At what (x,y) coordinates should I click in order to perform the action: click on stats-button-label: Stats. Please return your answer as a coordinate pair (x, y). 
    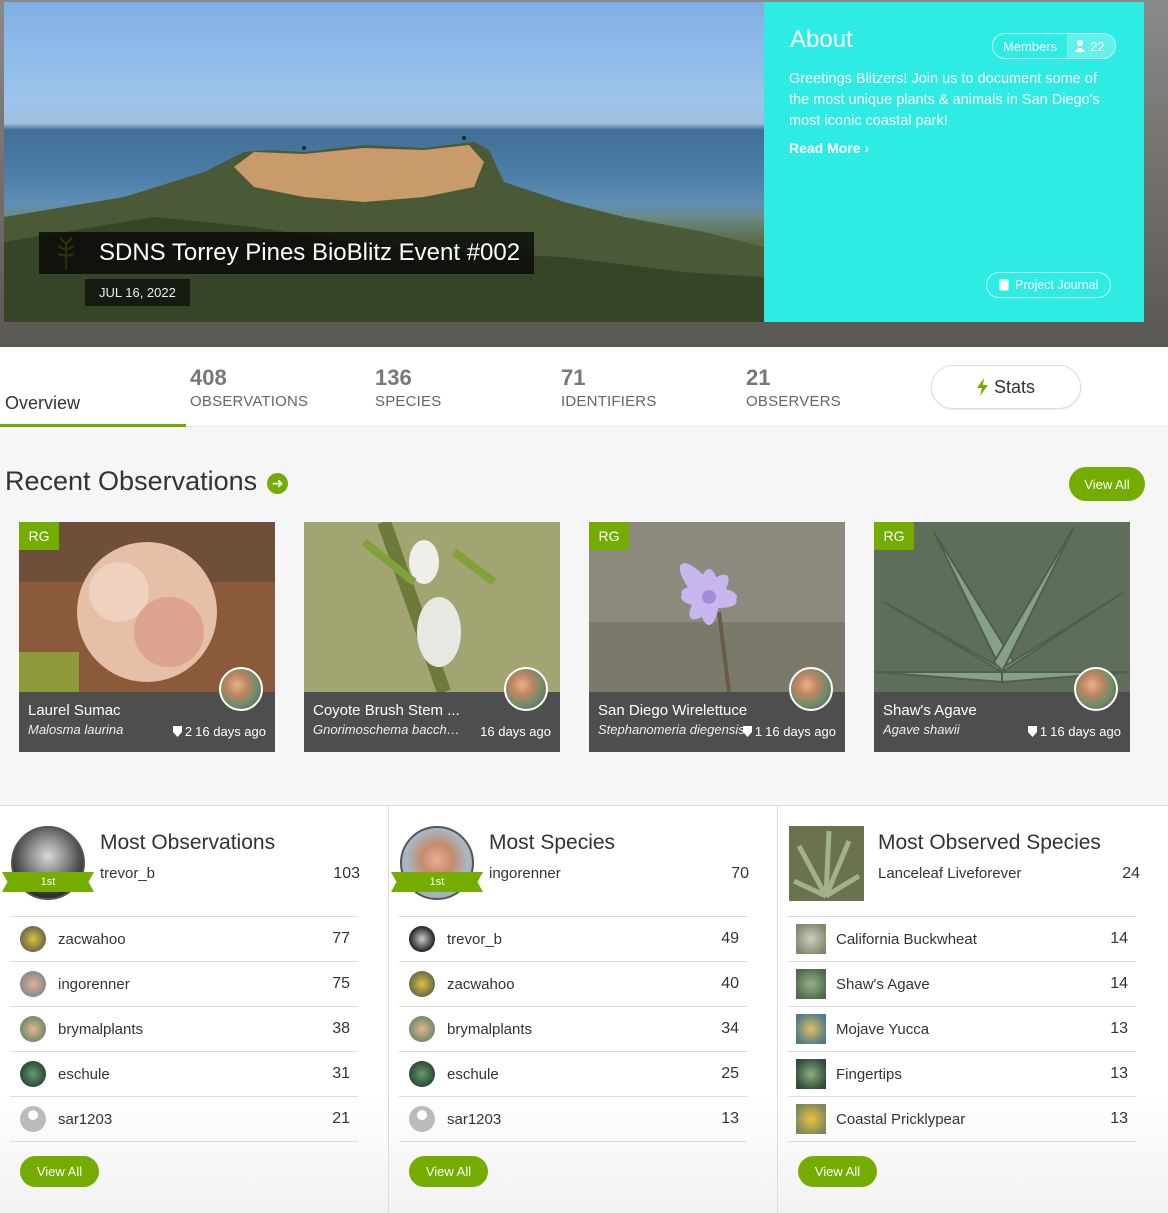
    Looking at the image, I should click on (1014, 386).